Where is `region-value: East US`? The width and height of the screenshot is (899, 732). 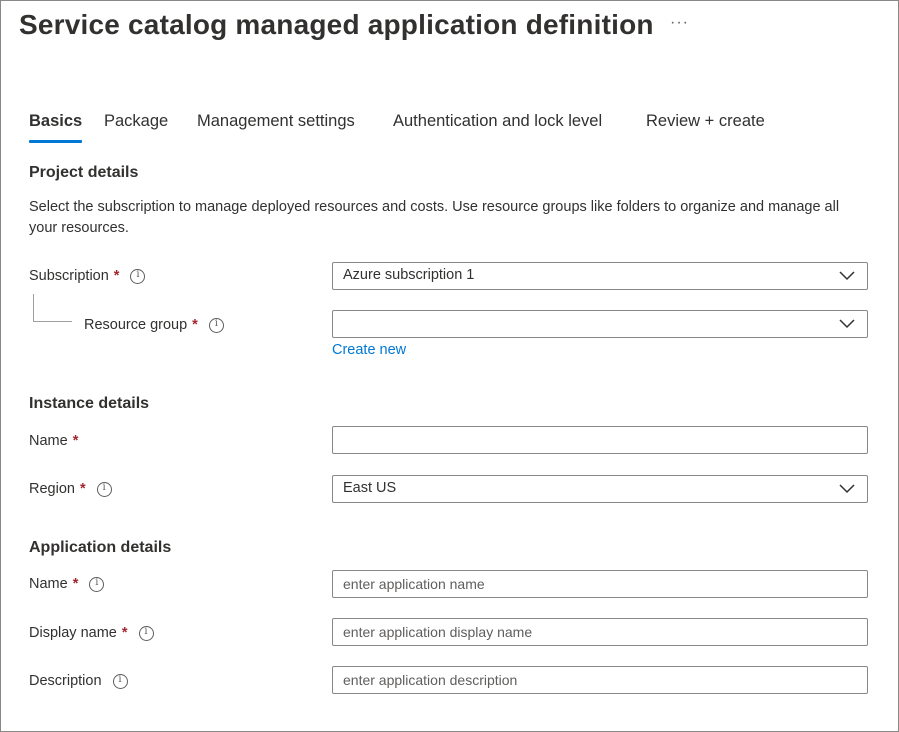 region-value: East US is located at coordinates (370, 488).